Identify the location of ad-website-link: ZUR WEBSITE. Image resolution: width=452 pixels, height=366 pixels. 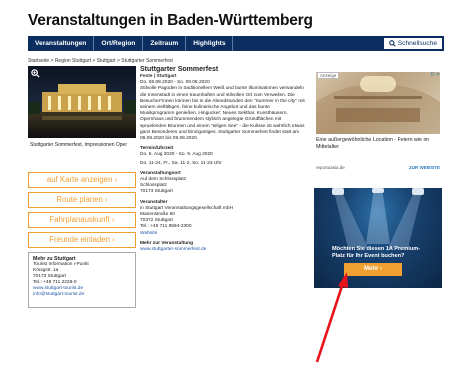
(424, 167).